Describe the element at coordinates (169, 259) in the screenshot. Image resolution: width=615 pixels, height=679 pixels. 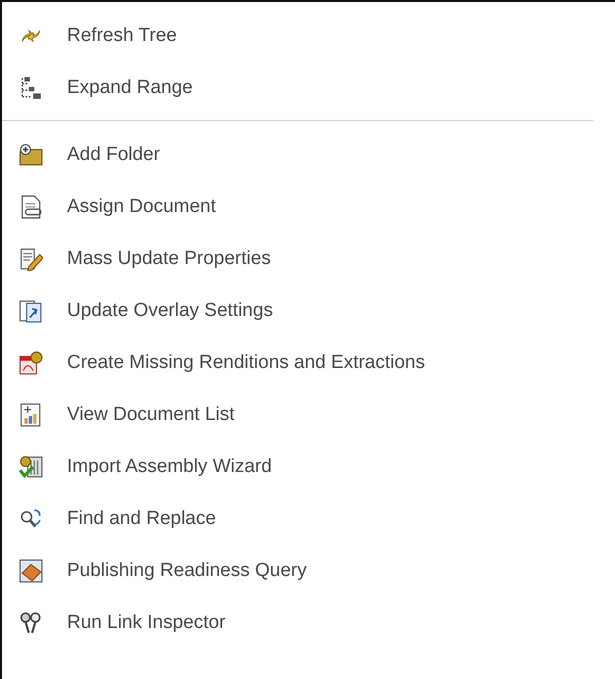
I see `menu-item: Mass Update Properties` at that location.